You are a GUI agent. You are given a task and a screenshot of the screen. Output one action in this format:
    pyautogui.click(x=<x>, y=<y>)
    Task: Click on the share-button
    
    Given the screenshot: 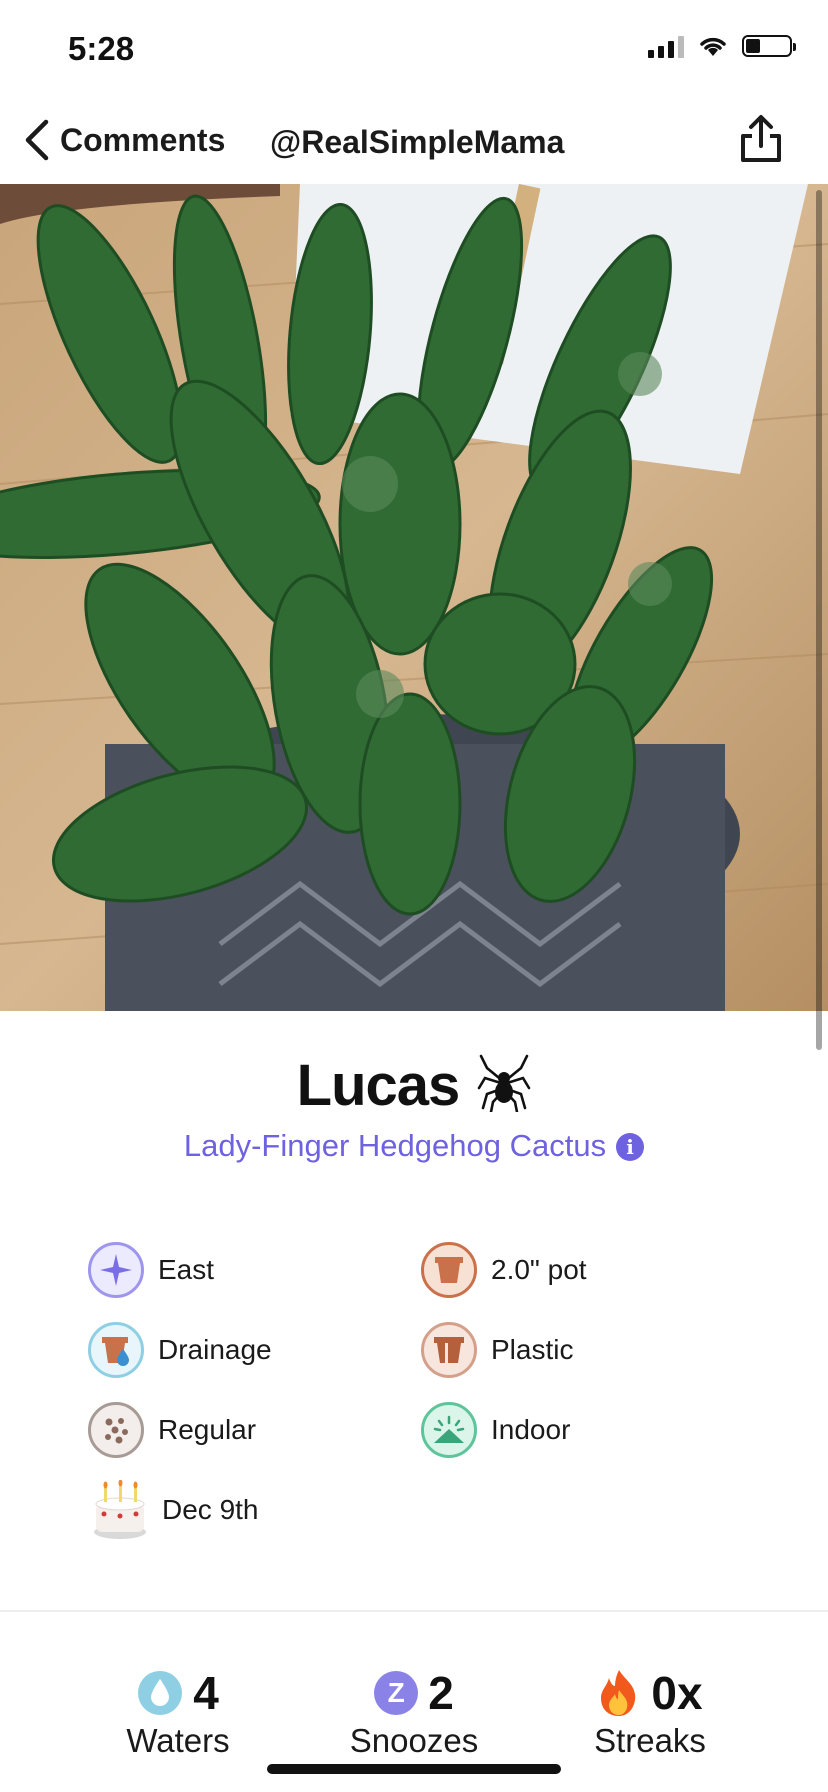 What is the action you would take?
    pyautogui.click(x=761, y=141)
    